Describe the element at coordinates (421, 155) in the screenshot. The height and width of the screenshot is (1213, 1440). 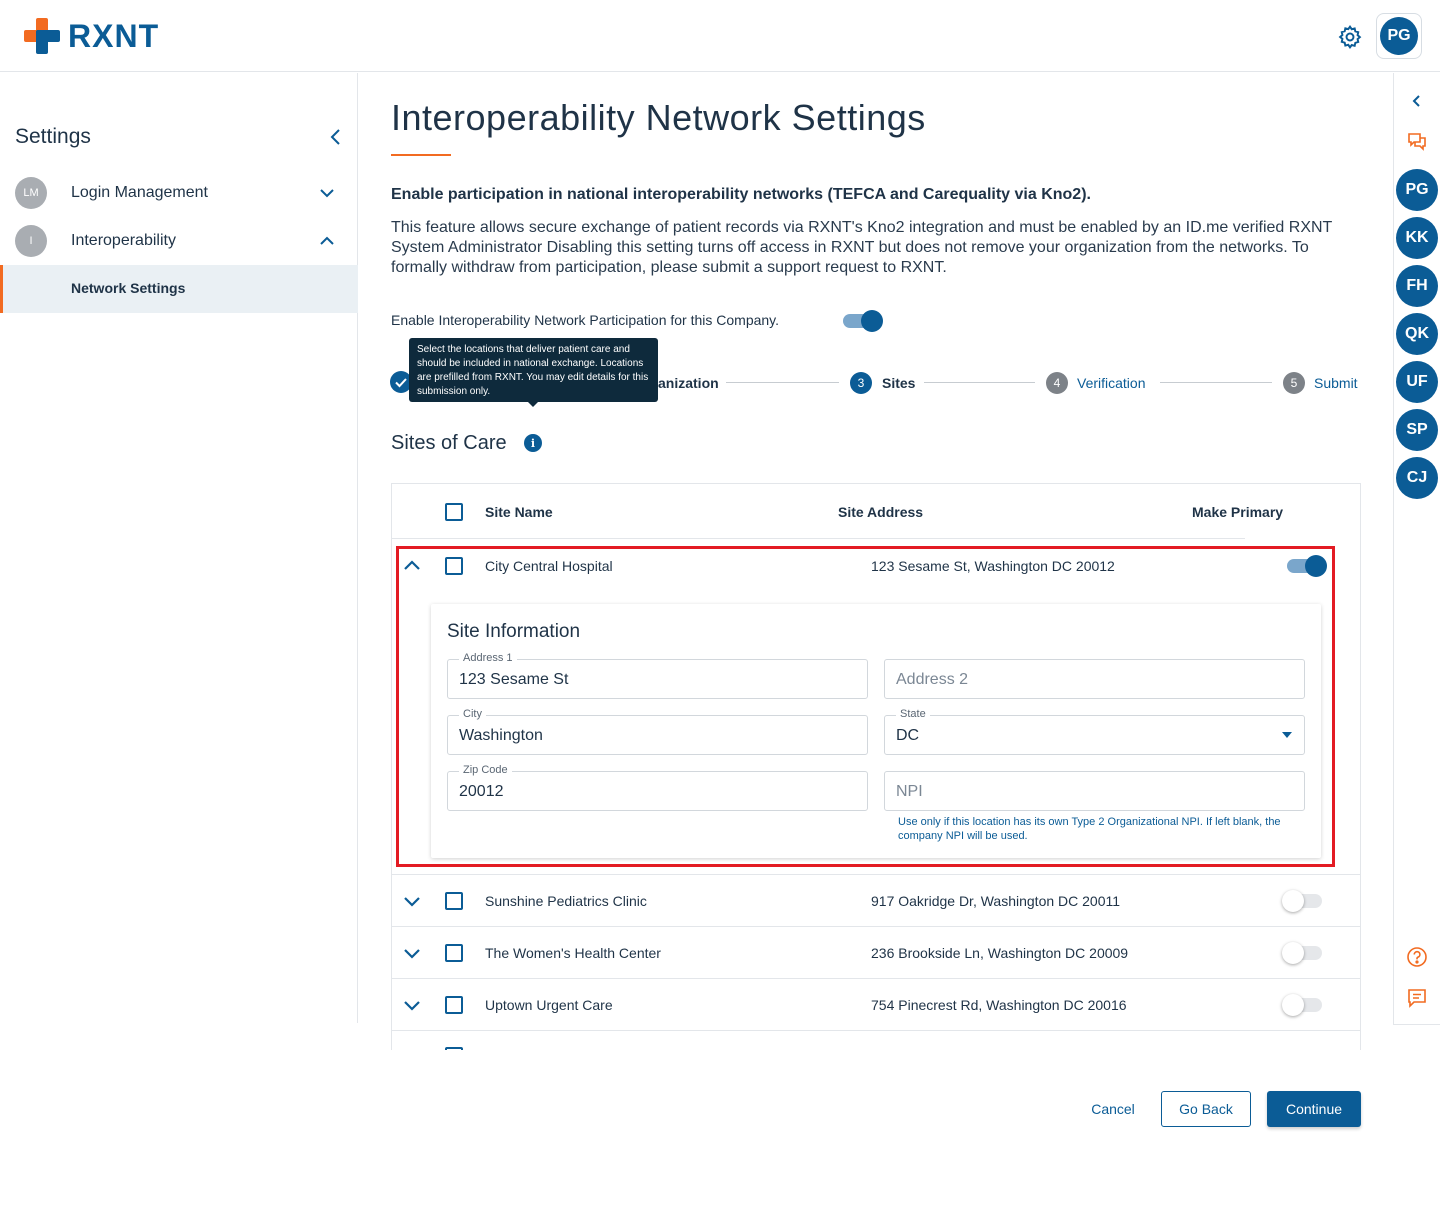
I see `title-underline` at that location.